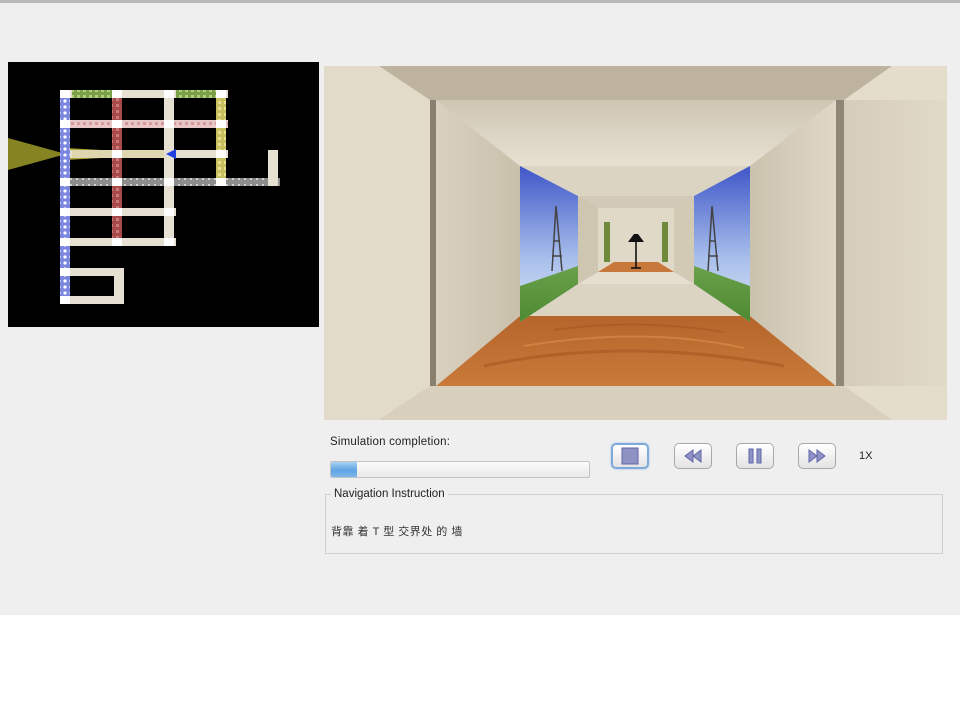 The height and width of the screenshot is (720, 960). I want to click on overhead-map, so click(163, 194).